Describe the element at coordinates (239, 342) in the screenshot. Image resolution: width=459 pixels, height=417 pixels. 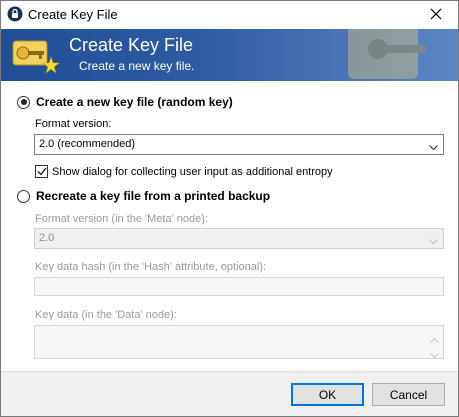
I see `key-data-textarea` at that location.